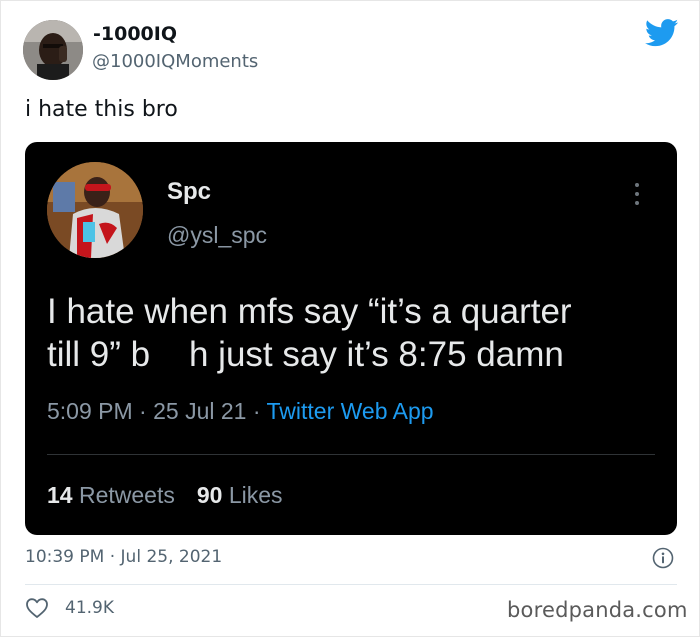  Describe the element at coordinates (217, 235) in the screenshot. I see `quoted-author-handle: @ysl_spc` at that location.